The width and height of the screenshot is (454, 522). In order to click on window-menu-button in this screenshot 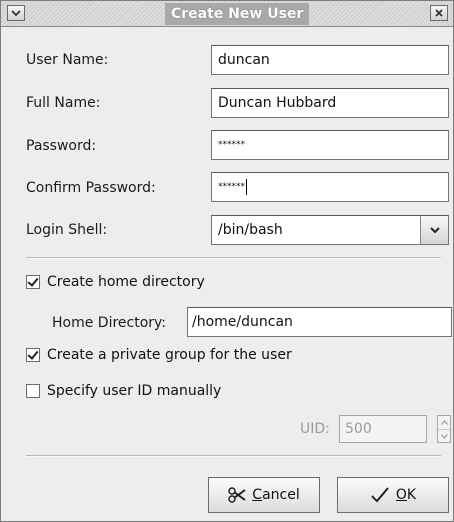, I will do `click(16, 13)`.